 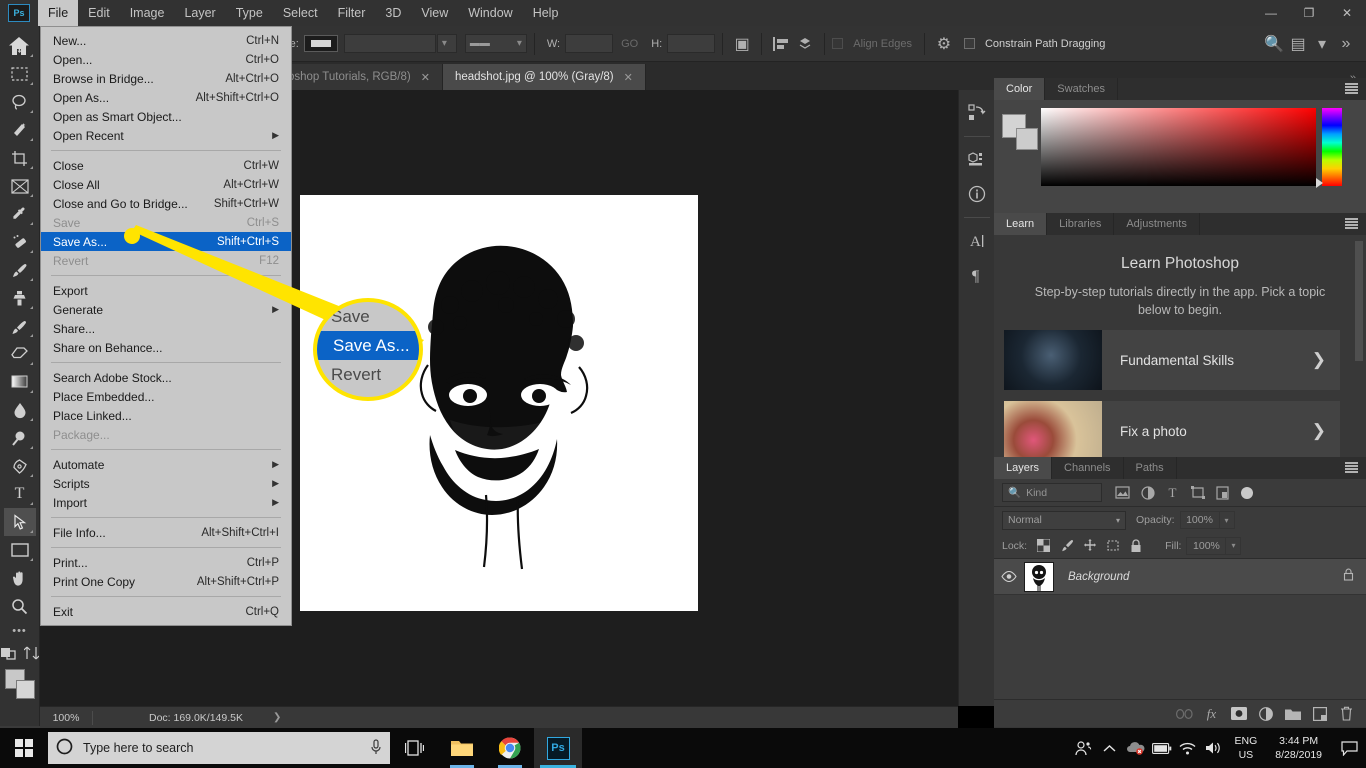 I want to click on menu-item-open-as: Open As... Alt+Shift+Ctrl+O, so click(x=166, y=97).